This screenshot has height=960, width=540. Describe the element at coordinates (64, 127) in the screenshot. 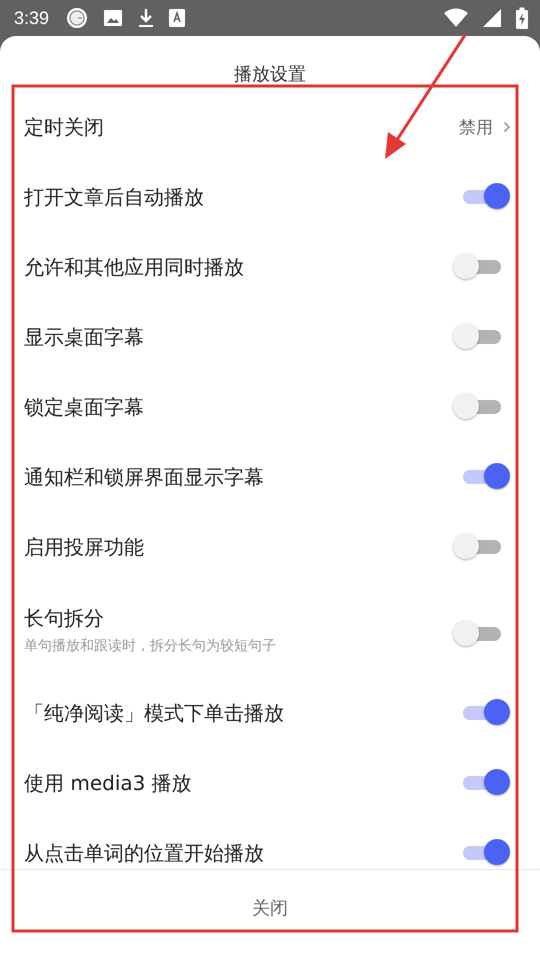

I see `setting-label: 定时关闭` at that location.